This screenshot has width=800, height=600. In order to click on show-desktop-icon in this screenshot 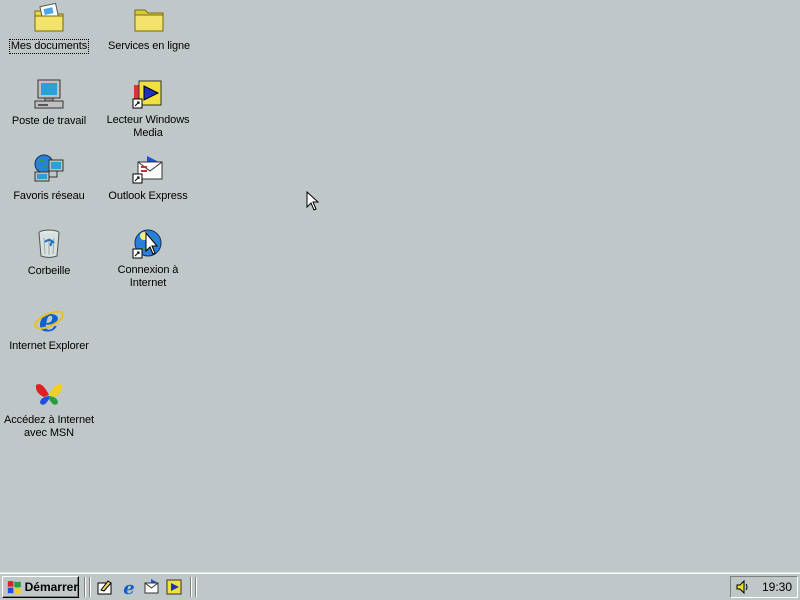, I will do `click(105, 587)`.